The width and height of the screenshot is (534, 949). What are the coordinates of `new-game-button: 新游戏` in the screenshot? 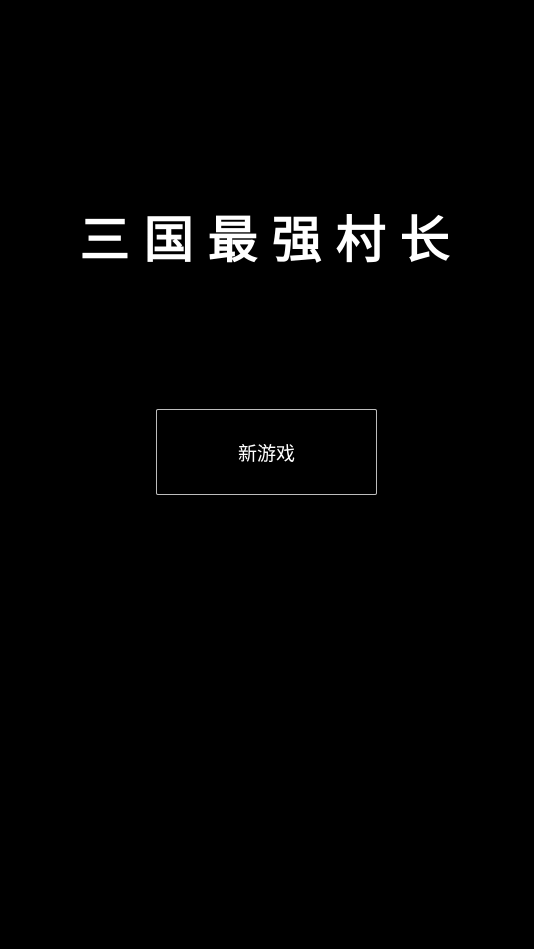 It's located at (266, 452).